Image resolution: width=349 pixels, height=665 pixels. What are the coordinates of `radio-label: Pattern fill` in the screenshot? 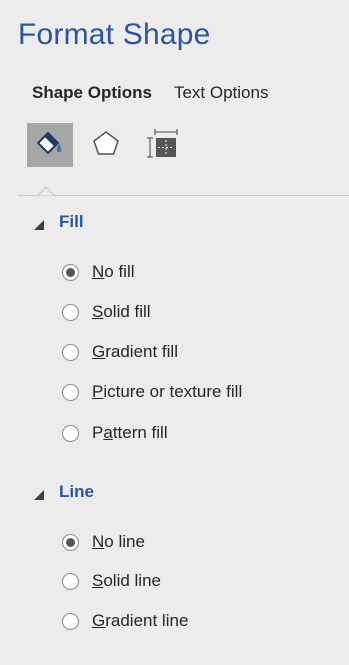 It's located at (130, 432).